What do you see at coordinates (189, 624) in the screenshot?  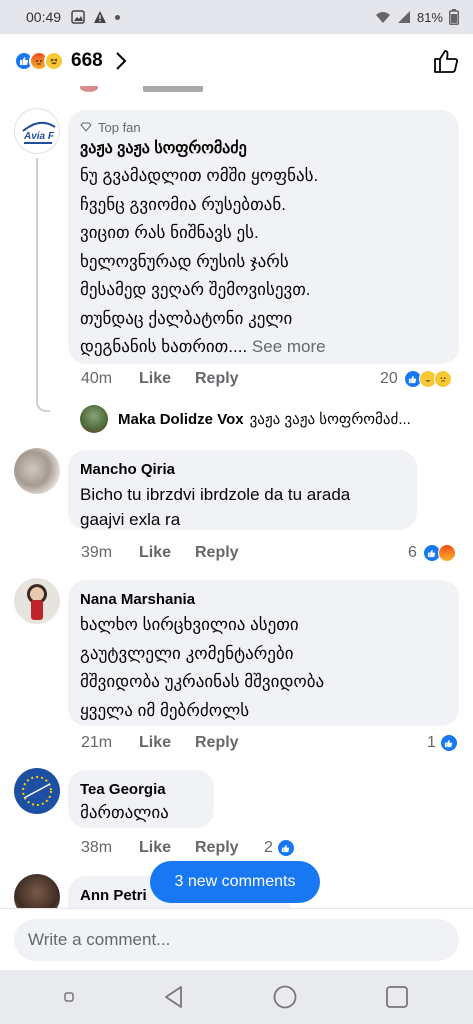 I see `comment-line: ხალხო სირცხვილია ასეთი` at bounding box center [189, 624].